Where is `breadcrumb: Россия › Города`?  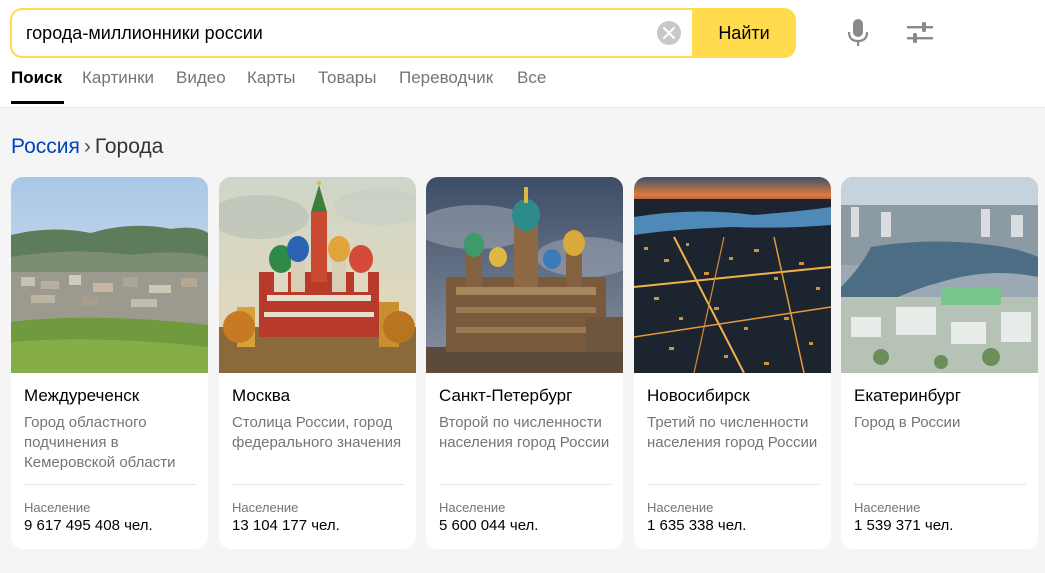 breadcrumb: Россия › Города is located at coordinates (87, 147).